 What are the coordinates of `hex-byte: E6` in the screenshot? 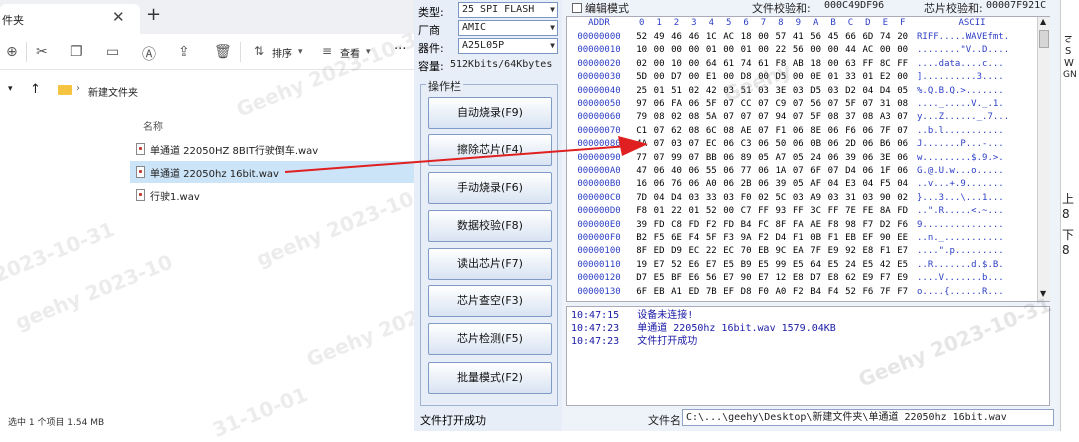 It's located at (694, 264).